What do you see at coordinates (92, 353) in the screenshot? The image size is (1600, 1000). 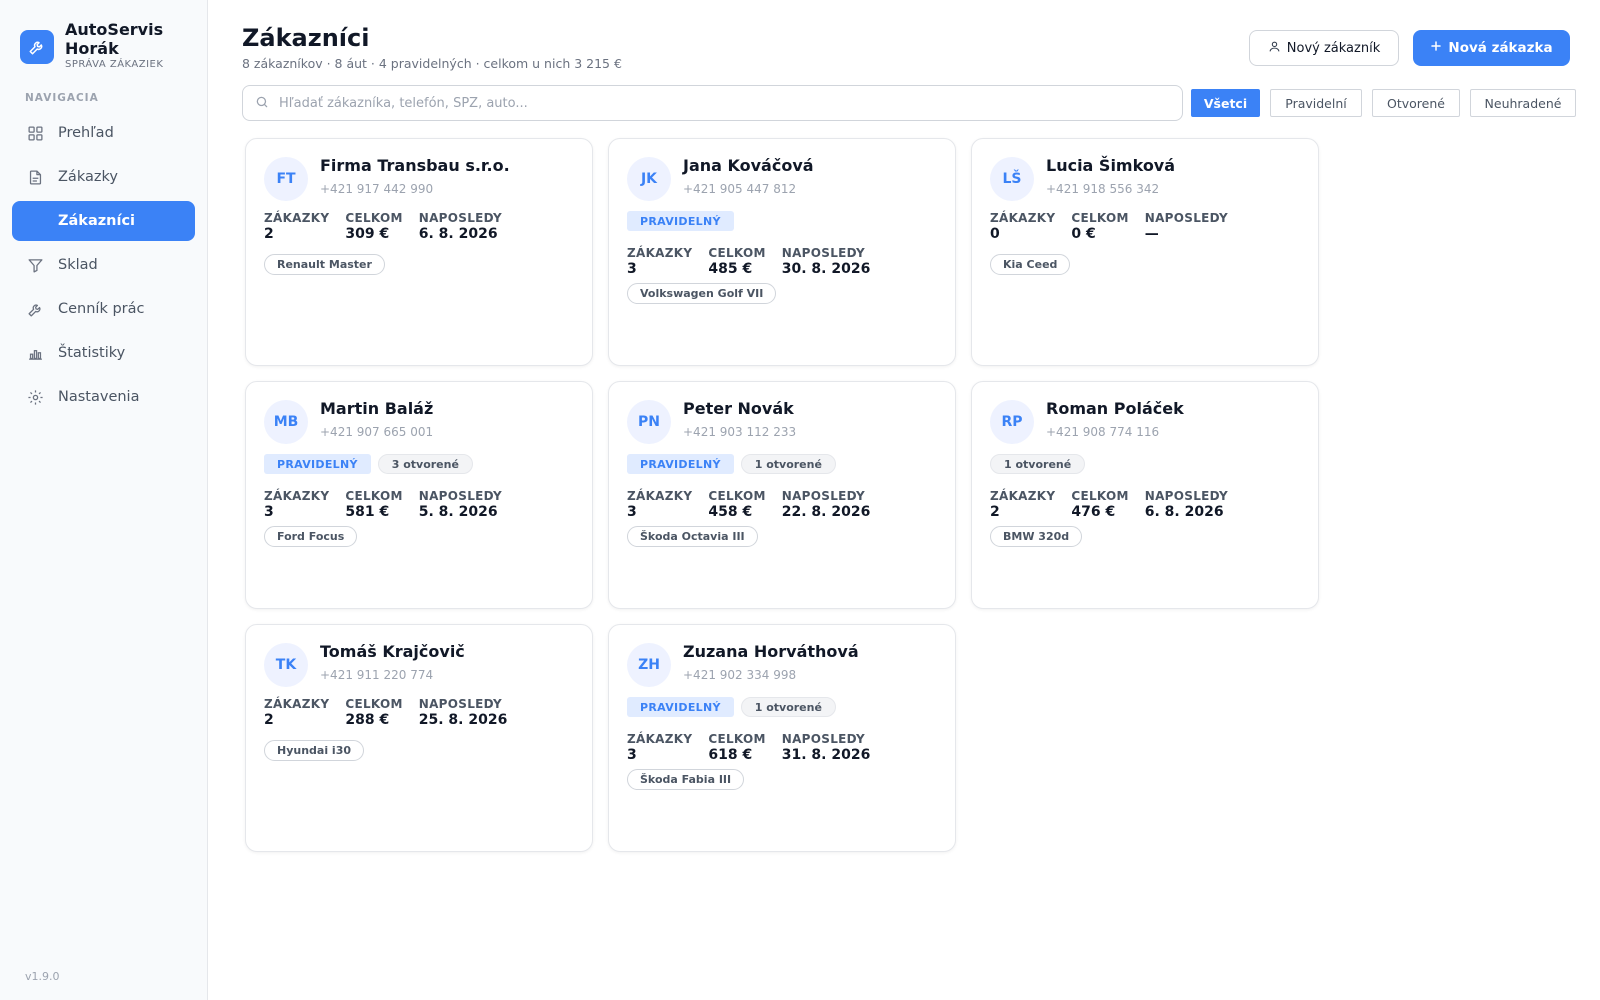 I see `sidebar-item-label: Štatistiky` at bounding box center [92, 353].